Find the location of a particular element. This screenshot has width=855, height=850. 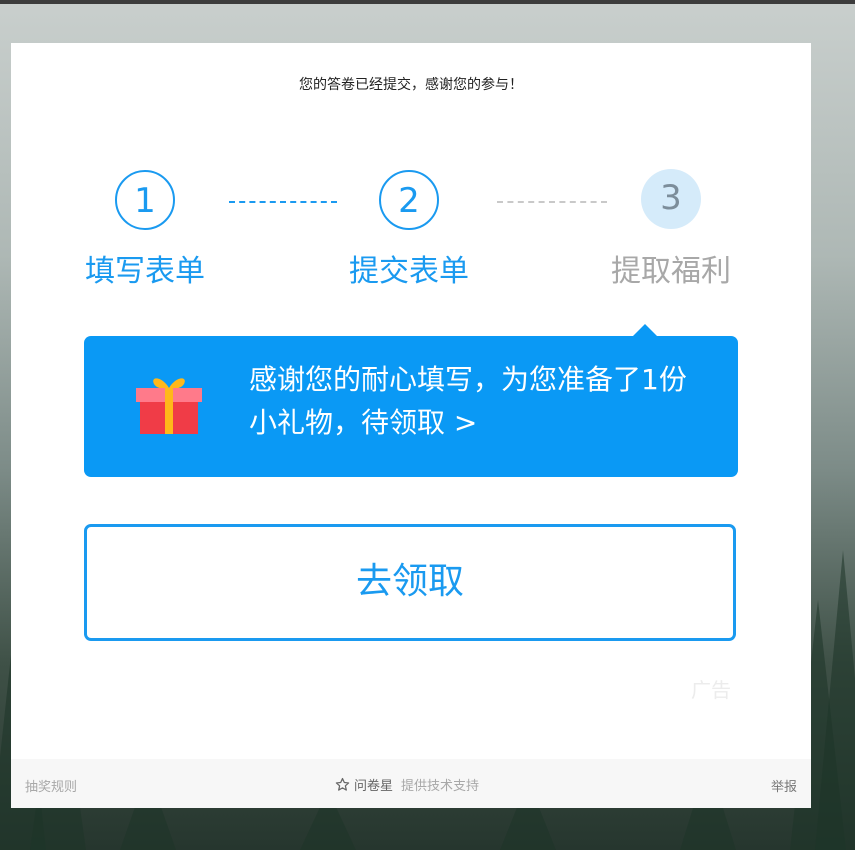

step-2-circle: 2 is located at coordinates (409, 200).